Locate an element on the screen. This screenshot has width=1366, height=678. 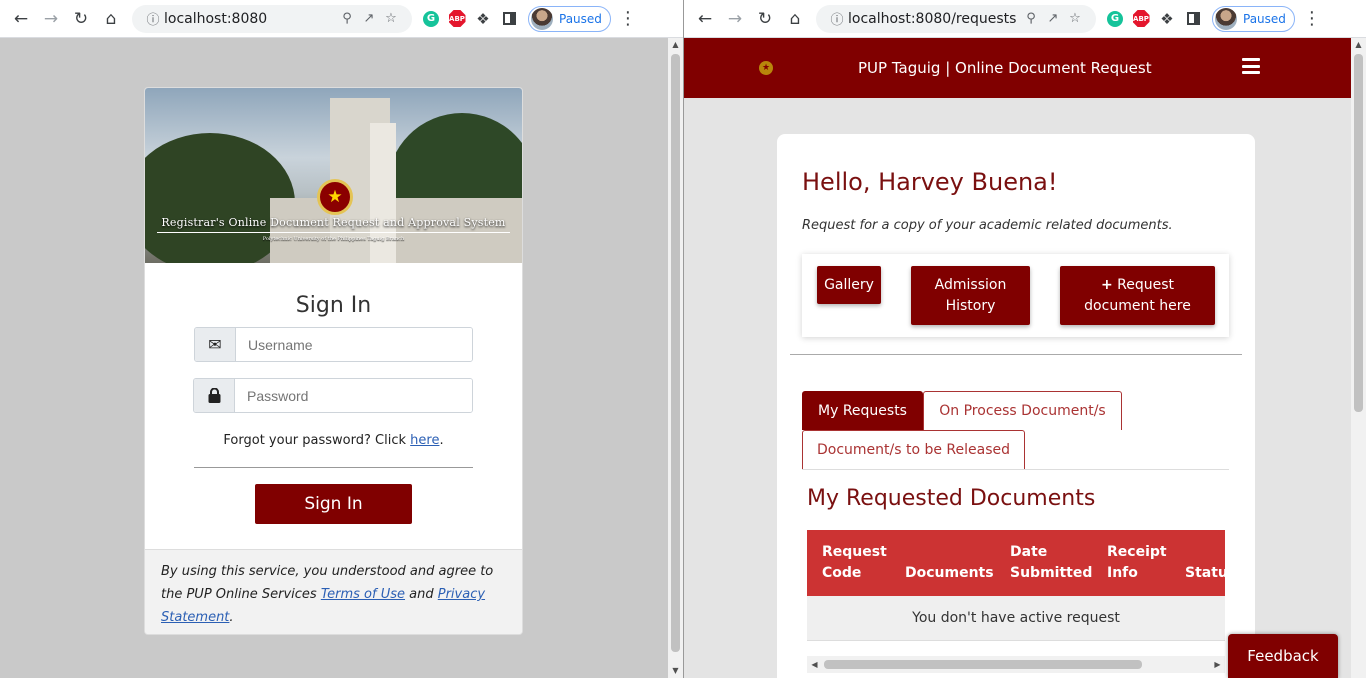
pup-seal-icon: ★ is located at coordinates (335, 197).